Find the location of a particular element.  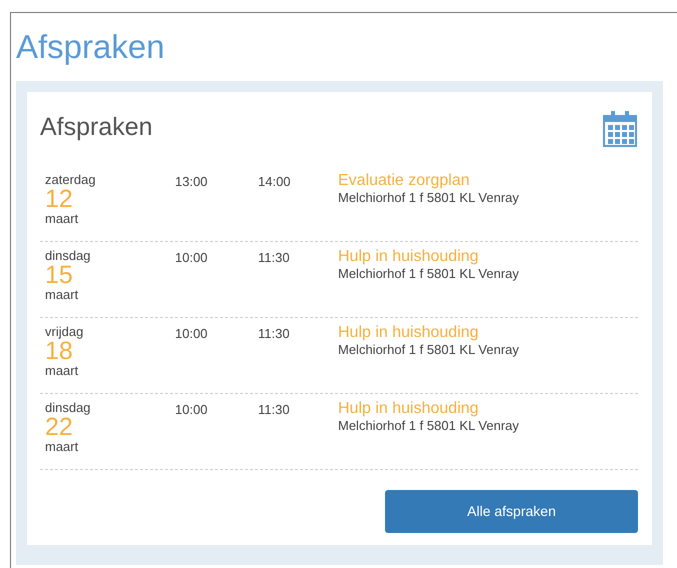

calendar-icon is located at coordinates (620, 129).